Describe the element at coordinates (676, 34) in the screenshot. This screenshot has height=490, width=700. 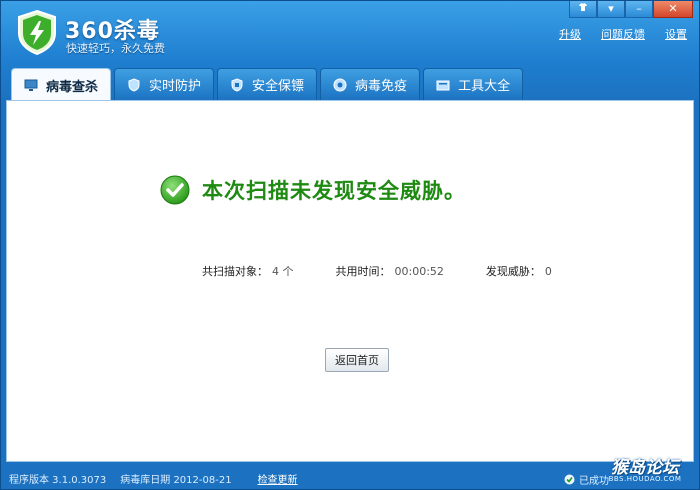
I see `settings-link: 设置` at that location.